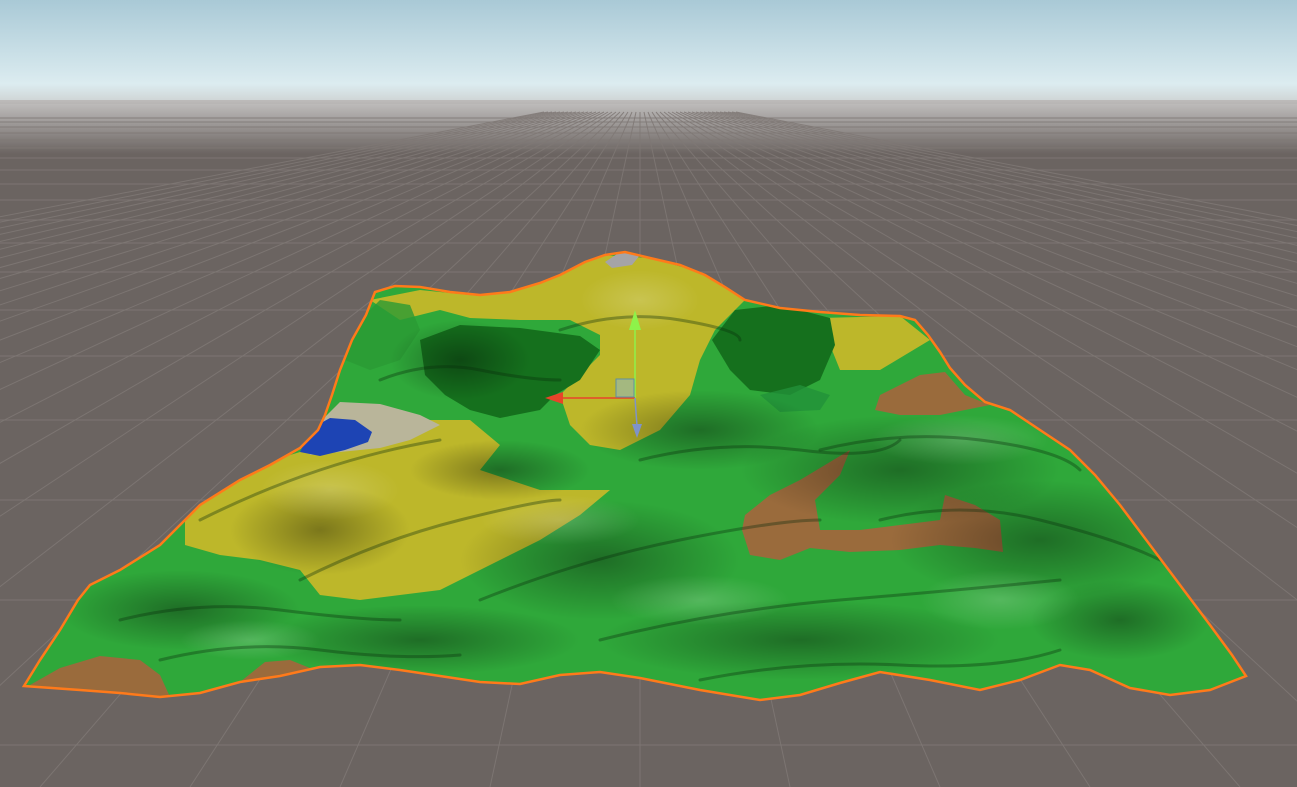  I want to click on plane-handle-icon, so click(625, 388).